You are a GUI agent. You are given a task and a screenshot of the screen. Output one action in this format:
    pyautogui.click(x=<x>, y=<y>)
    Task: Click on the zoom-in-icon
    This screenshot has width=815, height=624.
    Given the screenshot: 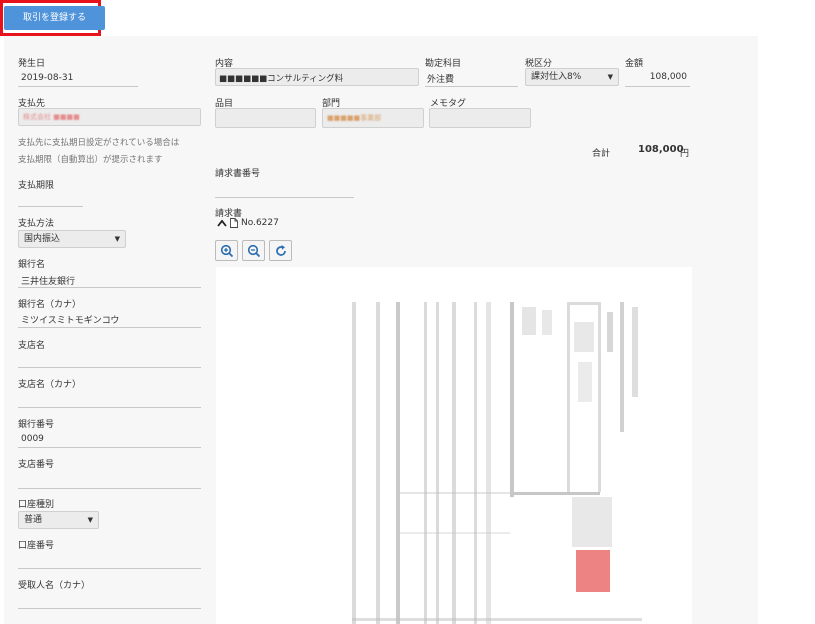 What is the action you would take?
    pyautogui.click(x=226, y=250)
    